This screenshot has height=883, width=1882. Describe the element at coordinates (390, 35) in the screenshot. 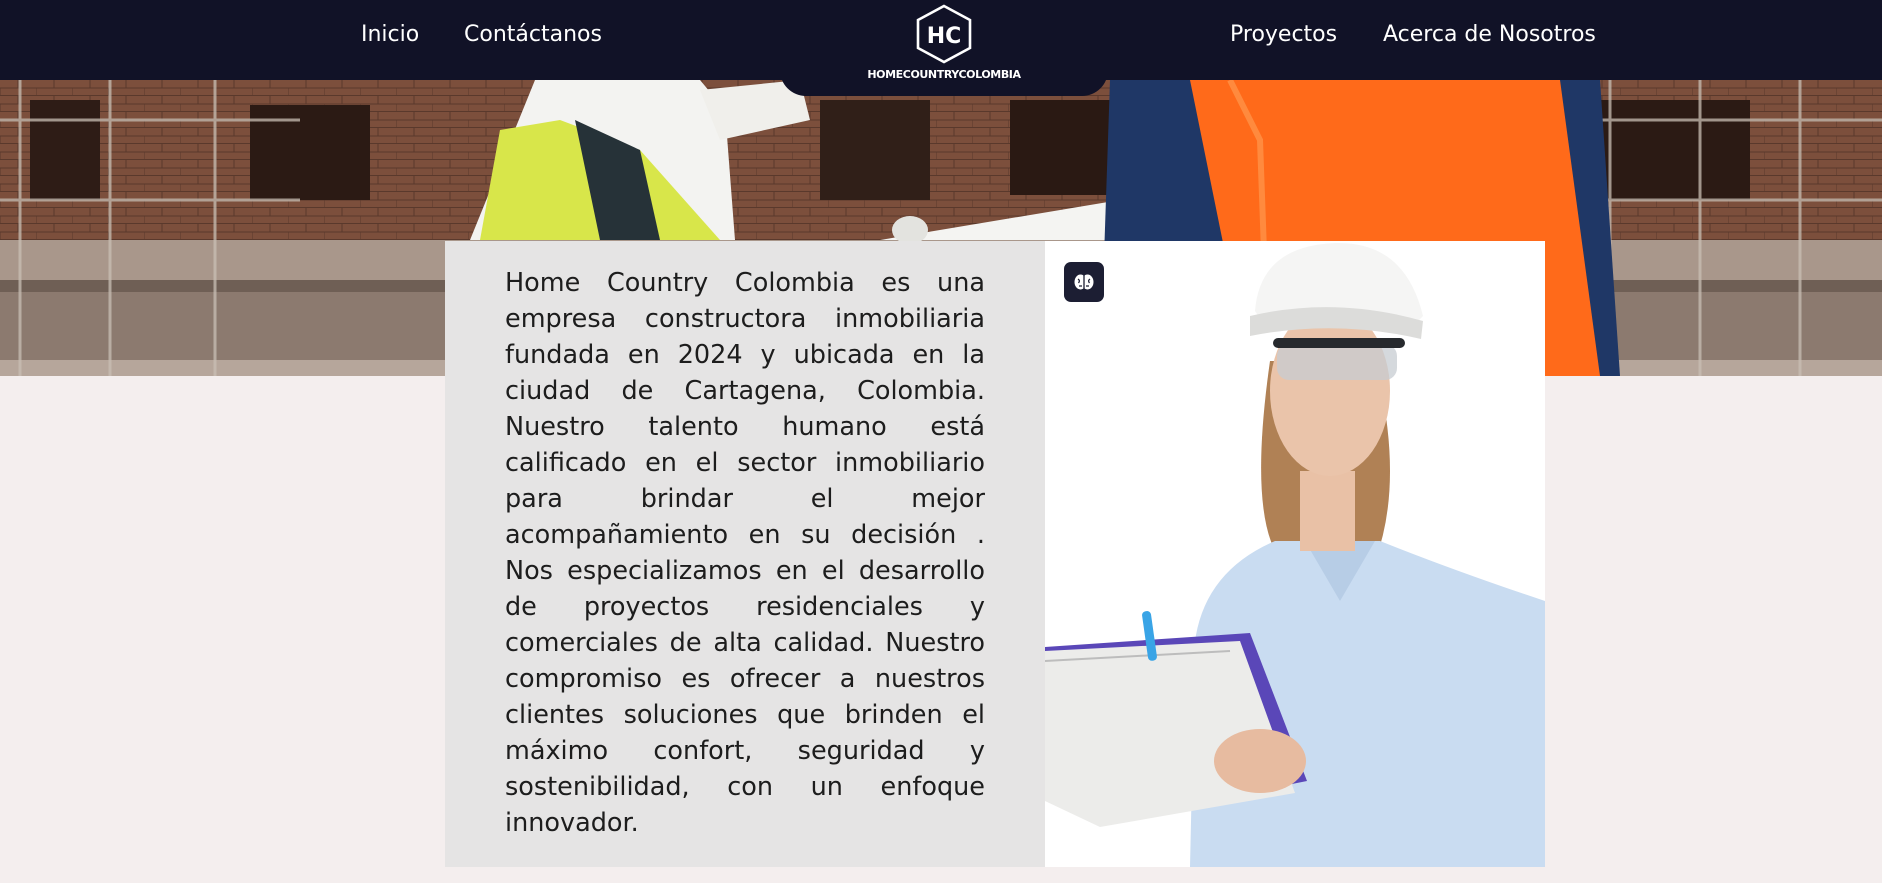

I see `nav-link-inicio: Inicio` at that location.